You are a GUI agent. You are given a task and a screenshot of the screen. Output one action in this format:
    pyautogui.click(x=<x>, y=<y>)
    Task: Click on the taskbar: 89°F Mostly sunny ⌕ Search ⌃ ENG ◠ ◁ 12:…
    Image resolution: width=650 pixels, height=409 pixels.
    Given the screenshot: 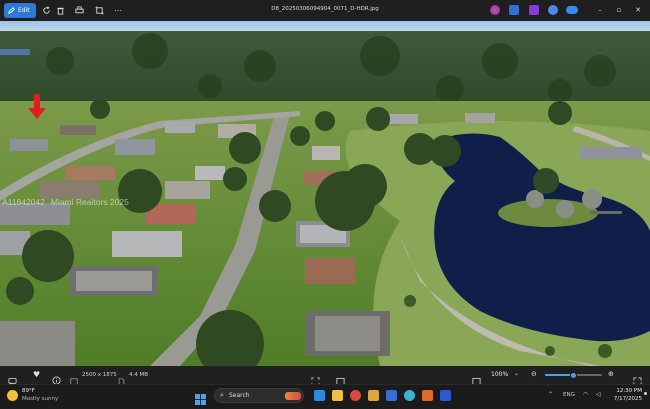 What is the action you would take?
    pyautogui.click(x=325, y=395)
    